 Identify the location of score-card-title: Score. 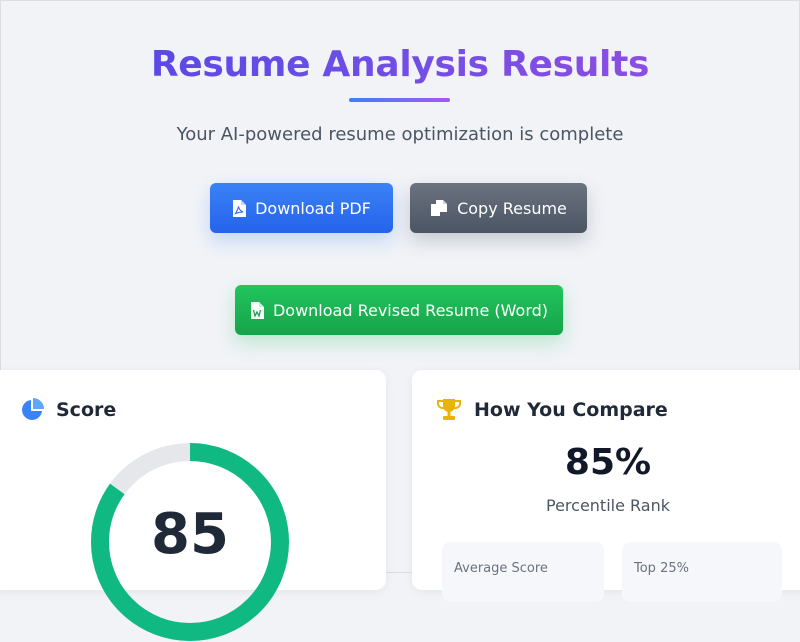
(86, 410).